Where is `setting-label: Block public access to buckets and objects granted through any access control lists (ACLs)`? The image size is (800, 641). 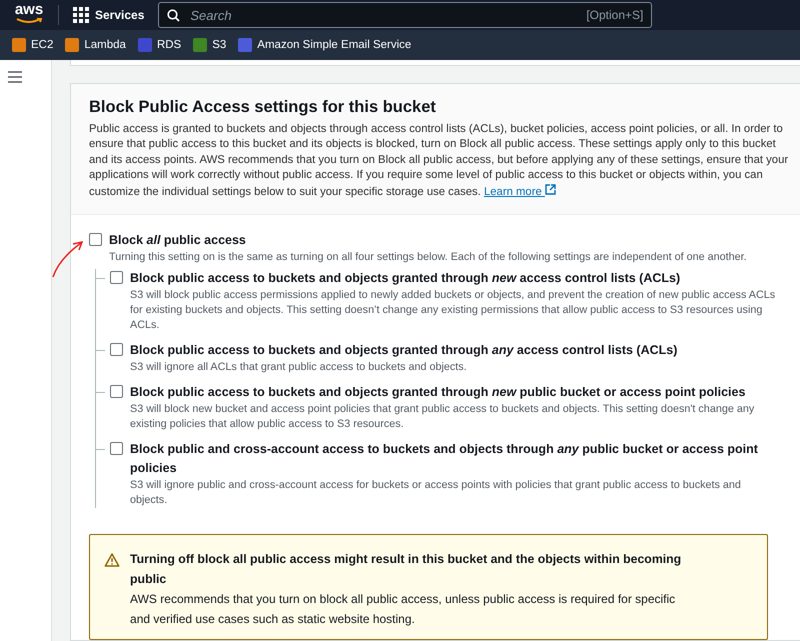 setting-label: Block public access to buckets and objects granted through any access control lists (ACLs) is located at coordinates (404, 350).